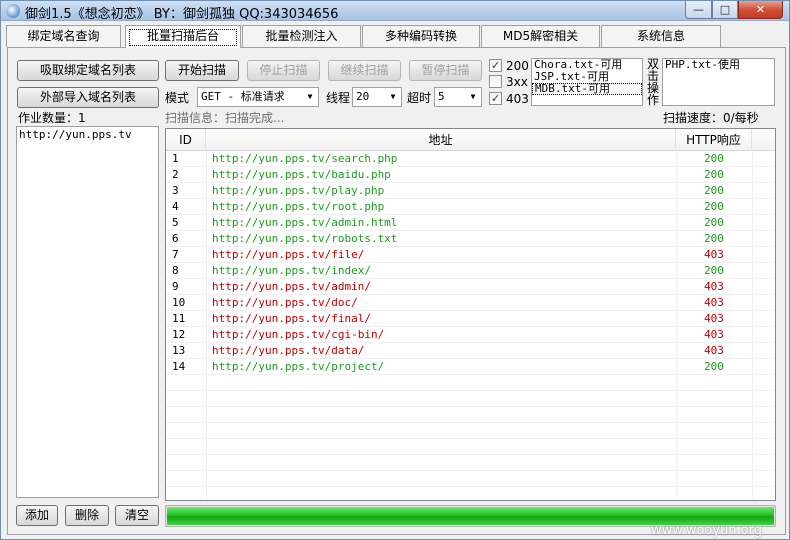 The height and width of the screenshot is (540, 790). What do you see at coordinates (87, 515) in the screenshot?
I see `delete-button: 删除` at bounding box center [87, 515].